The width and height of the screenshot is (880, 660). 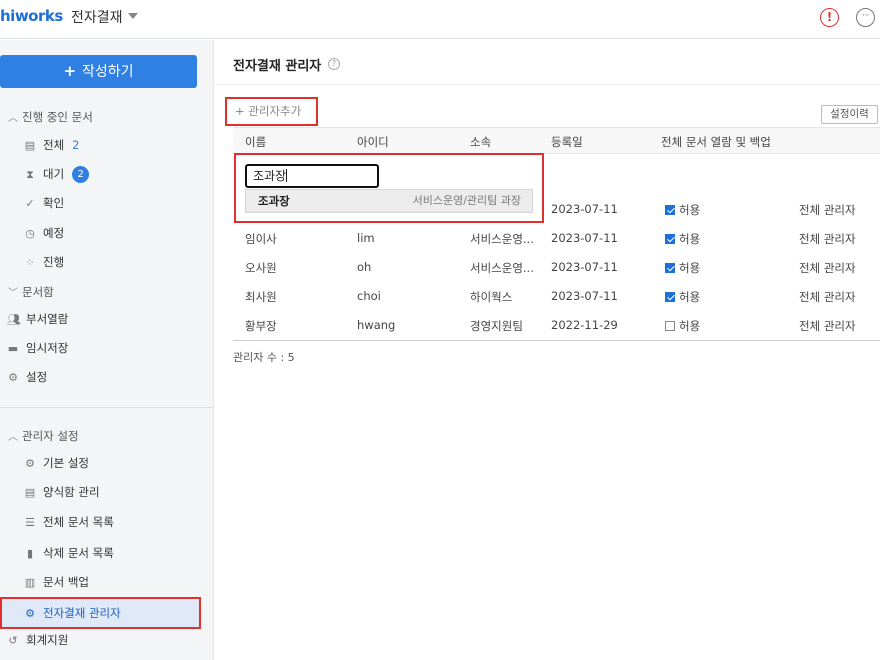 What do you see at coordinates (50, 117) in the screenshot?
I see `section-in-progress: ︿ 진행 중인 문서` at bounding box center [50, 117].